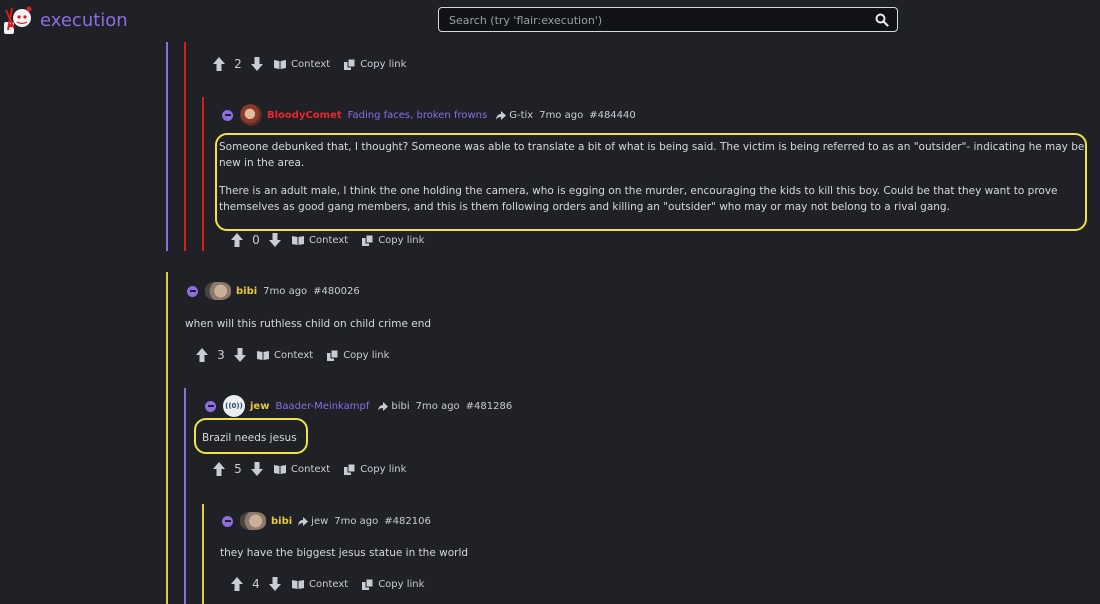 This screenshot has height=604, width=1100. Describe the element at coordinates (320, 521) in the screenshot. I see `reply-to-name: jew` at that location.